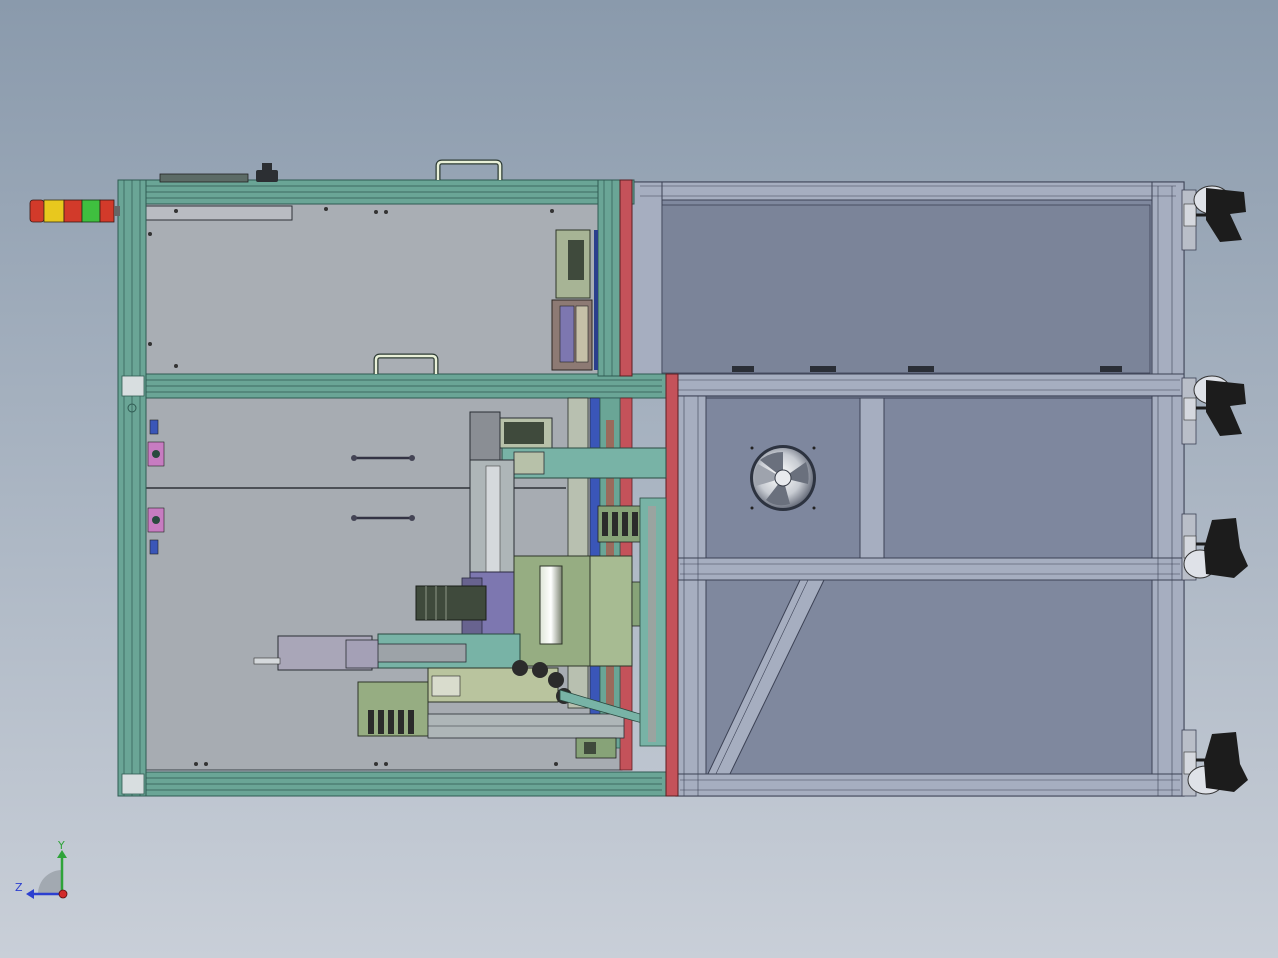 The width and height of the screenshot is (1278, 958). Describe the element at coordinates (672, 585) in the screenshot. I see `red-divider-lower` at that location.